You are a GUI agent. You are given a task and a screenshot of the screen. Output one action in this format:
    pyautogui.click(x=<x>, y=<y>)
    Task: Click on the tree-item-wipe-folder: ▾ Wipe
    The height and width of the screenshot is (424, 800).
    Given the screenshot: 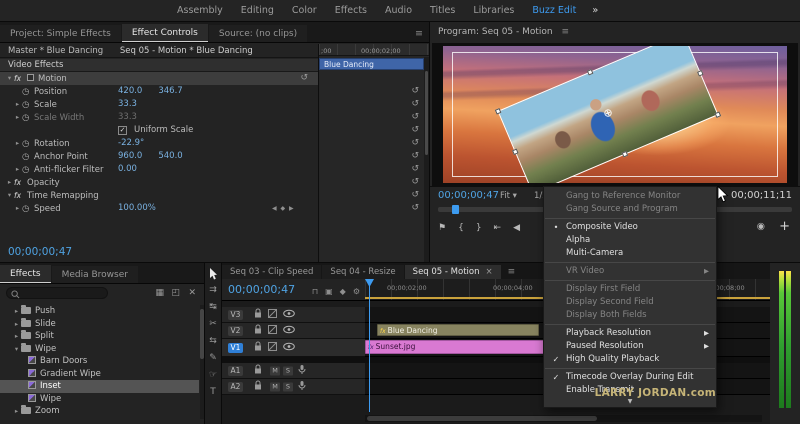 What is the action you would take?
    pyautogui.click(x=99, y=349)
    